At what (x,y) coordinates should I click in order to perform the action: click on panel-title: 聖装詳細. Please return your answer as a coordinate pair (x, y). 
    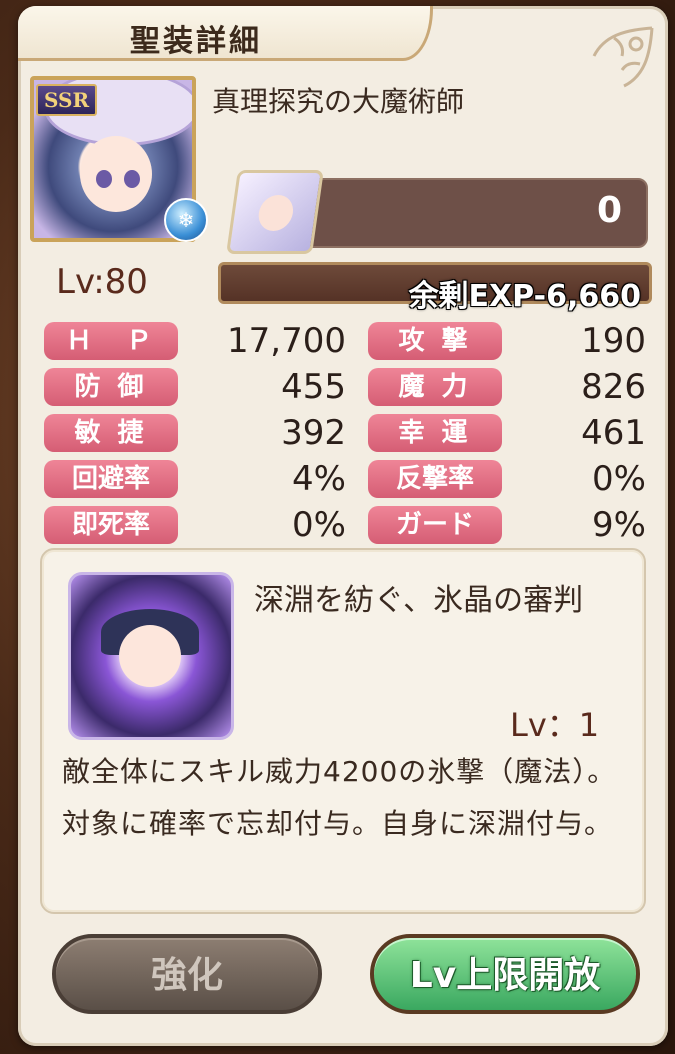
    Looking at the image, I should click on (196, 41).